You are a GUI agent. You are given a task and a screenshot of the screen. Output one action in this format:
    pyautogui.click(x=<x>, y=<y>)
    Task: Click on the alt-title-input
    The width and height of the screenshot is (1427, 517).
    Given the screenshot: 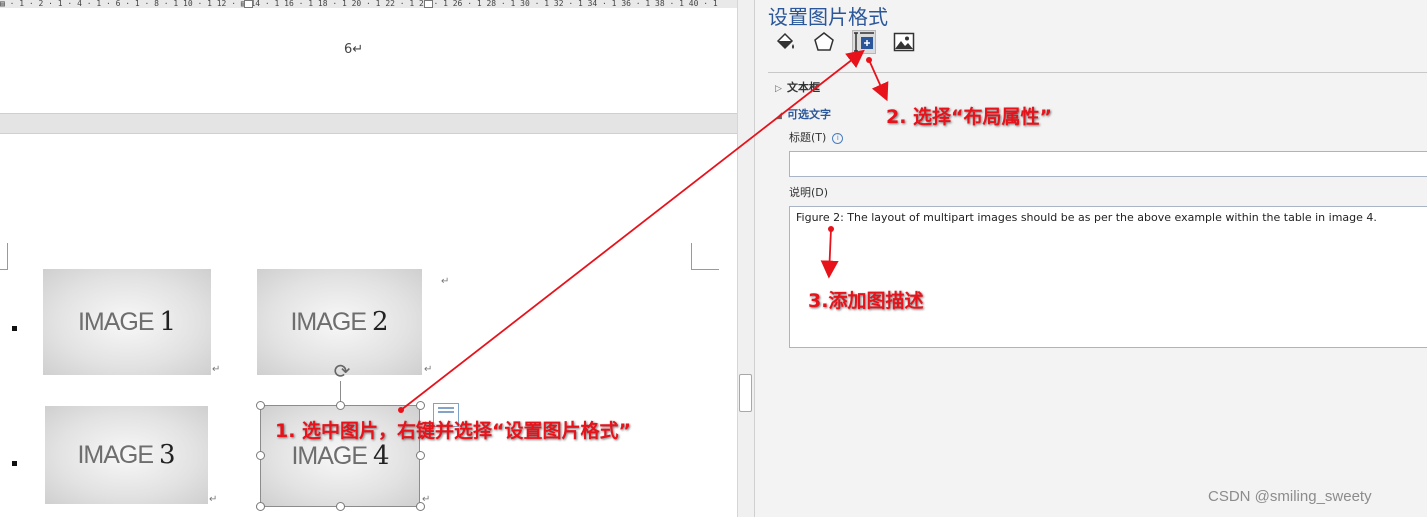 What is the action you would take?
    pyautogui.click(x=1108, y=164)
    